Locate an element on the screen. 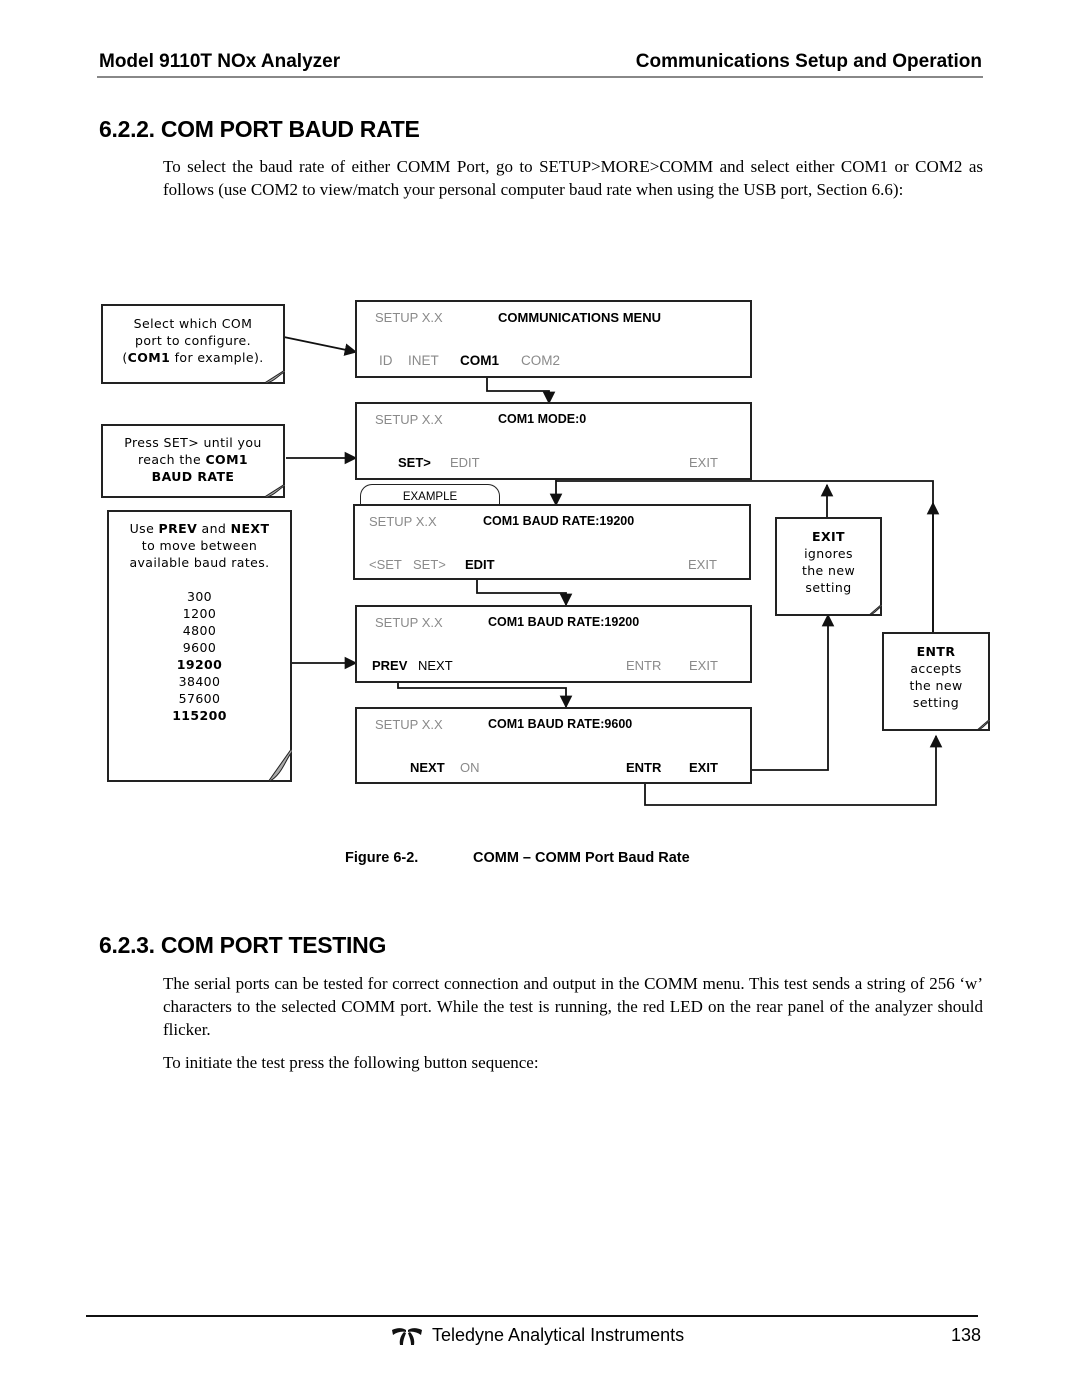 The height and width of the screenshot is (1397, 1080). note-text: available baud rates. is located at coordinates (199, 562).